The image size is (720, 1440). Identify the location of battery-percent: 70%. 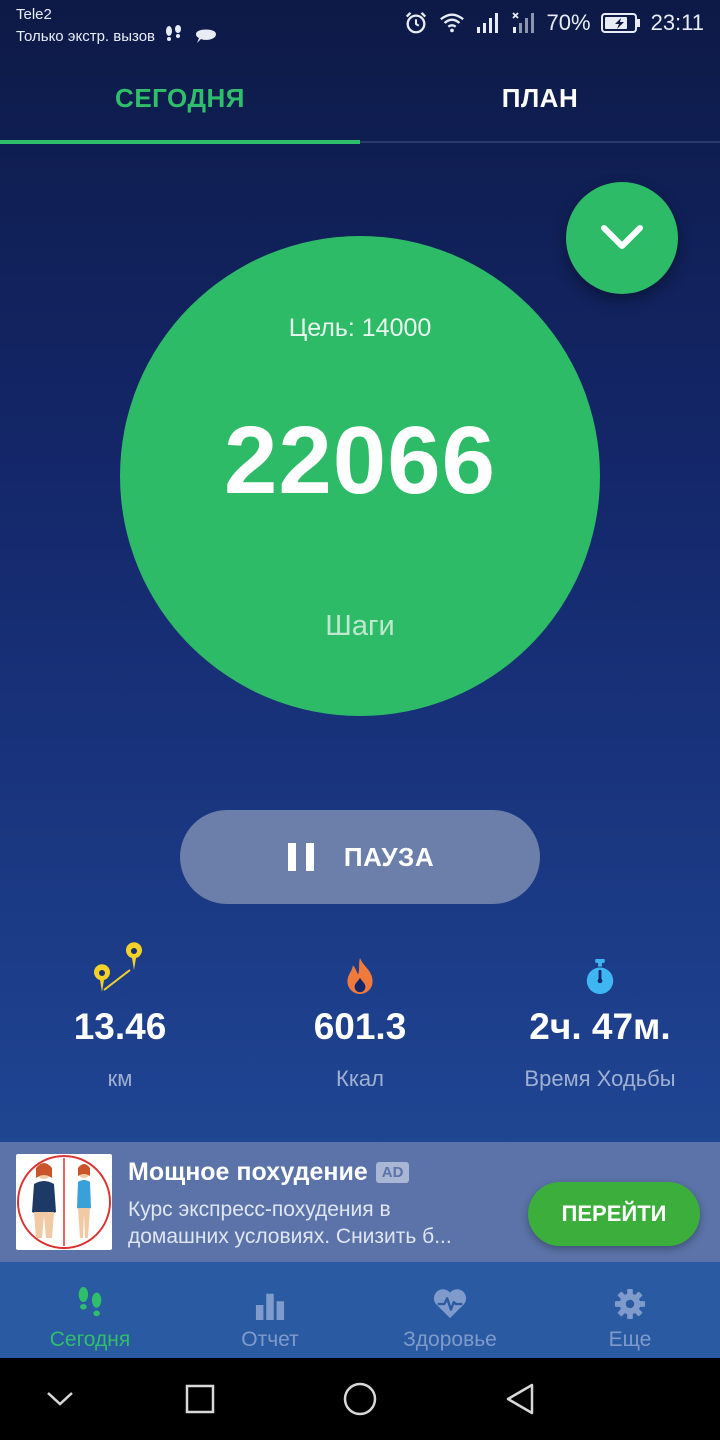
(568, 22).